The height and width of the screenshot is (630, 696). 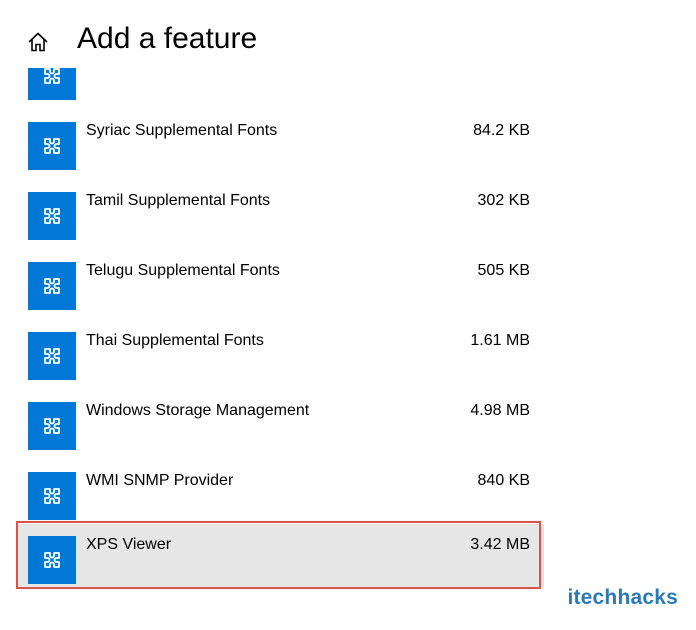 What do you see at coordinates (183, 270) in the screenshot?
I see `feature-name: Telugu Supplemental Fonts` at bounding box center [183, 270].